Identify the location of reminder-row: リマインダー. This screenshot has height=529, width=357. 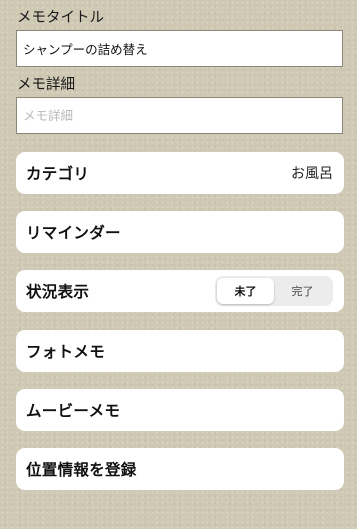
(180, 232).